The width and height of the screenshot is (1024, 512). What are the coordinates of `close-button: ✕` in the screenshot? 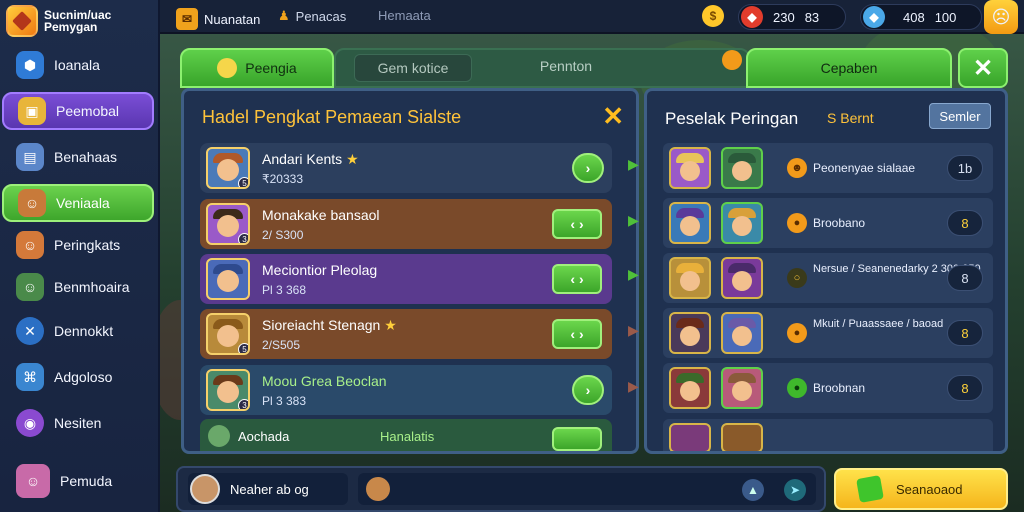 It's located at (983, 68).